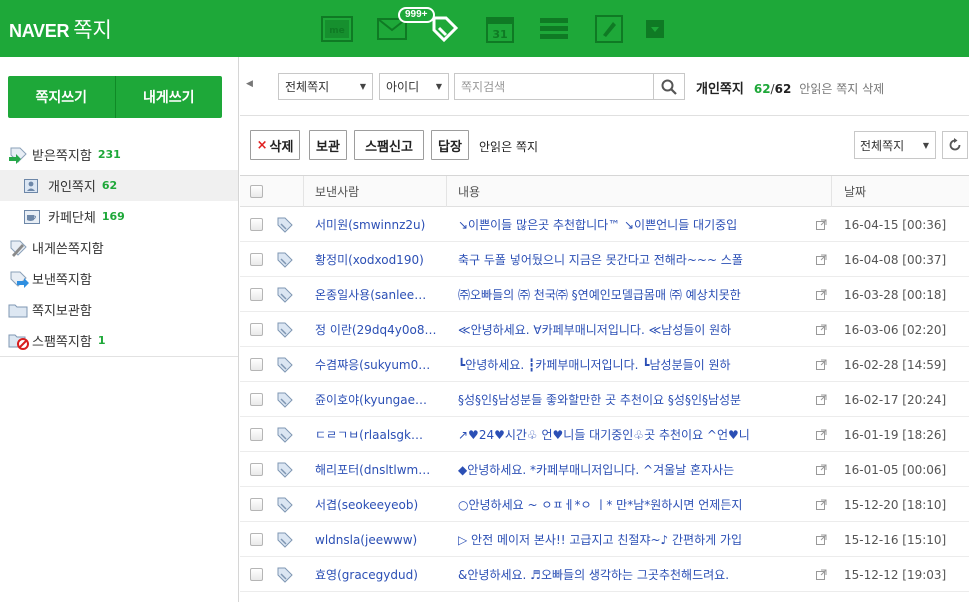 The width and height of the screenshot is (969, 602). I want to click on filter-select: 전체쪽지 ▼, so click(325, 86).